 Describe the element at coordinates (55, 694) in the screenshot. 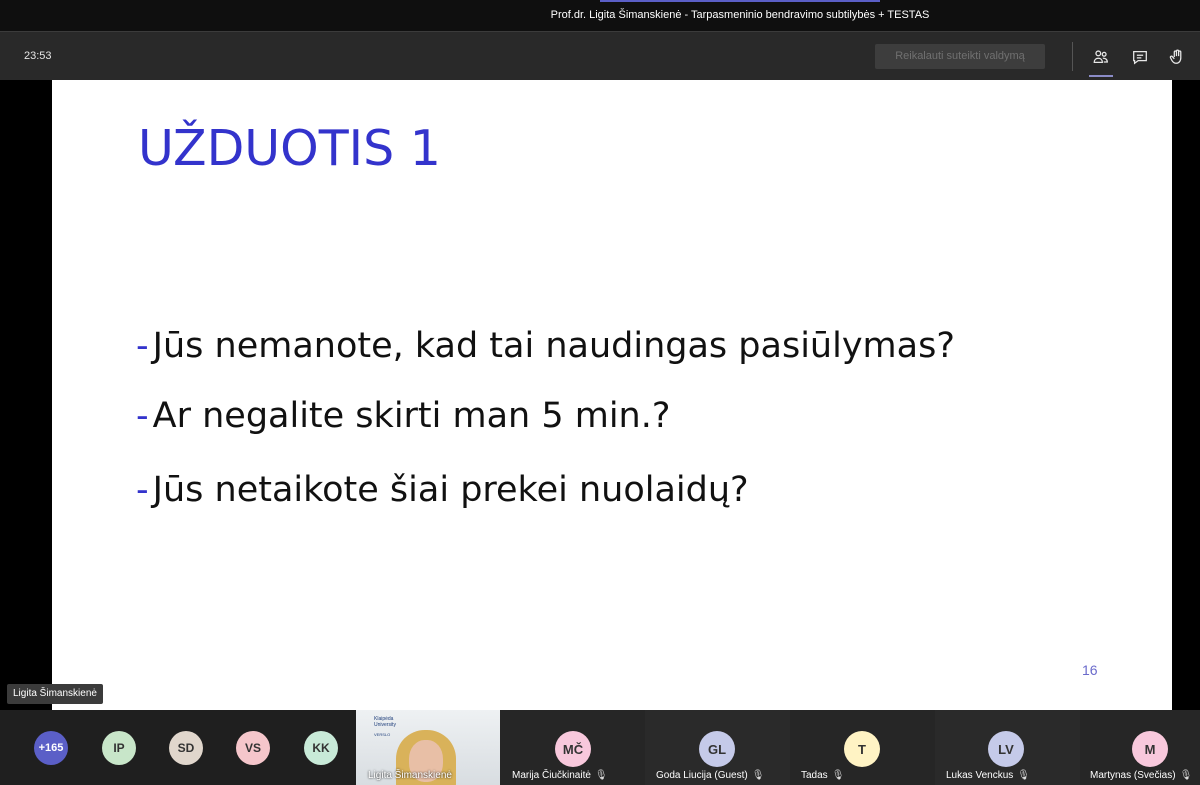

I see `presenter-name-label: Ligita Šimanskienė` at that location.